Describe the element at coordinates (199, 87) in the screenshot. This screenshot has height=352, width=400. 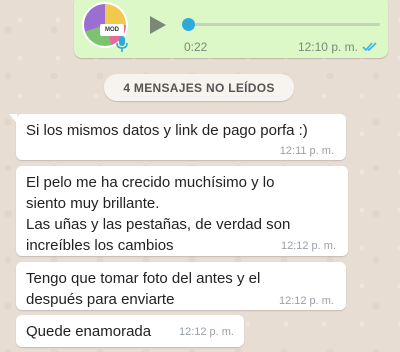
I see `unread-messages-banner: 4 MENSAJES NO LEÍDOS` at that location.